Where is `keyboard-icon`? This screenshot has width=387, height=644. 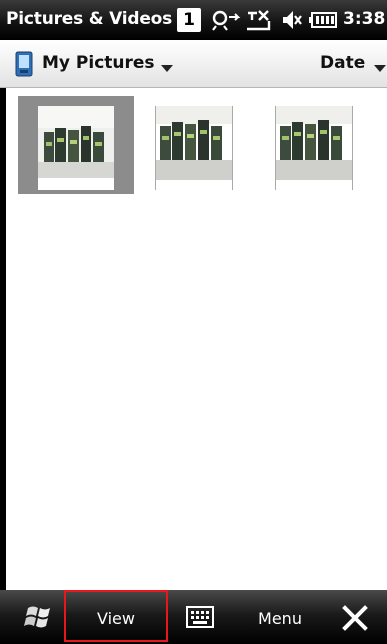 keyboard-icon is located at coordinates (200, 617).